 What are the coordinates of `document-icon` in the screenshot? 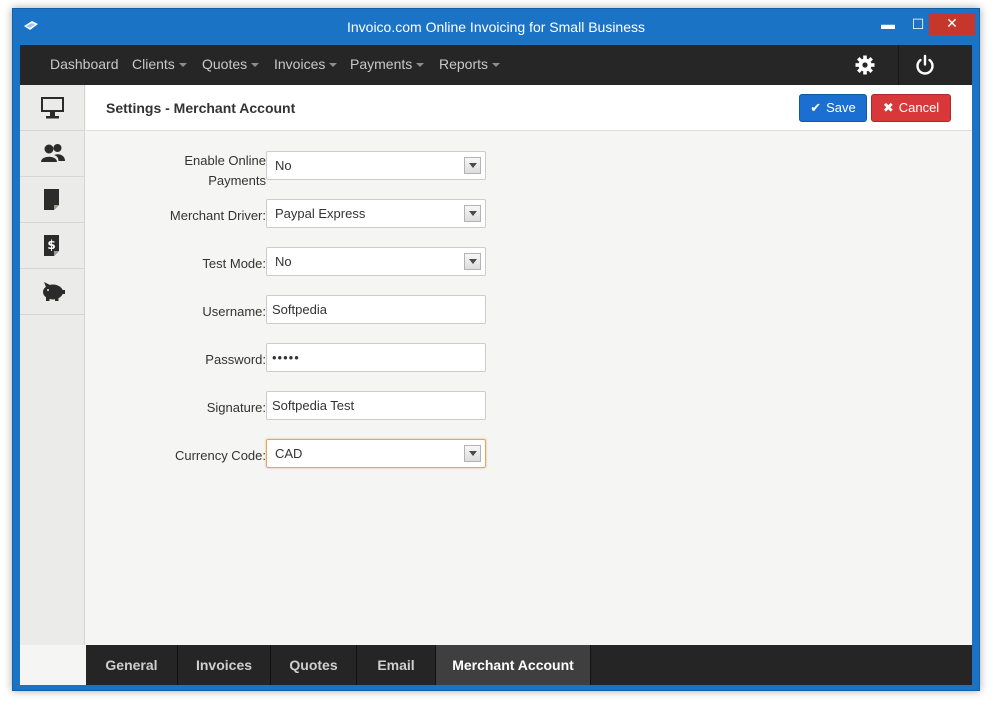 It's located at (51, 199).